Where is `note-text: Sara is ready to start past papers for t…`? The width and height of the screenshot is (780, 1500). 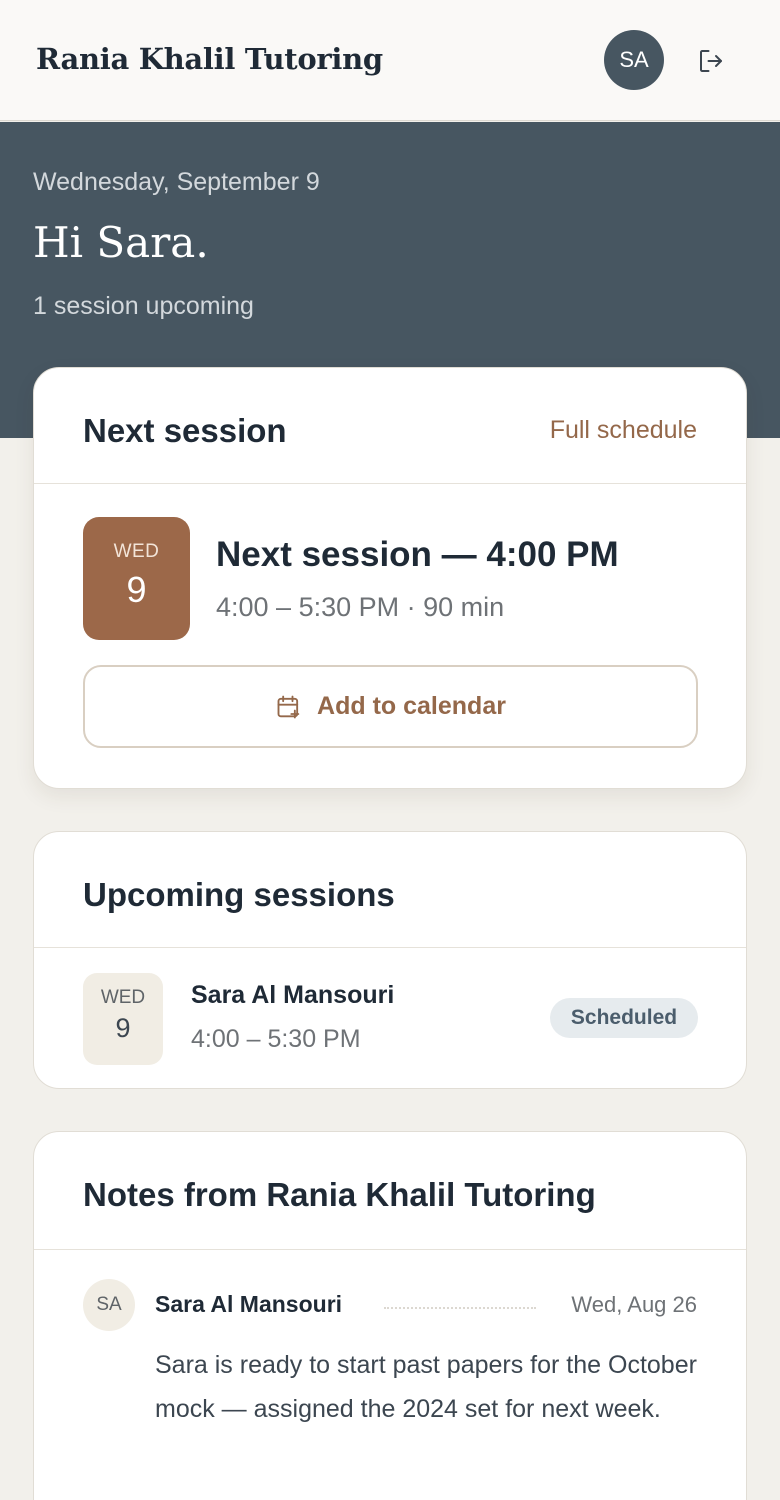 note-text: Sara is ready to start past papers for t… is located at coordinates (426, 1387).